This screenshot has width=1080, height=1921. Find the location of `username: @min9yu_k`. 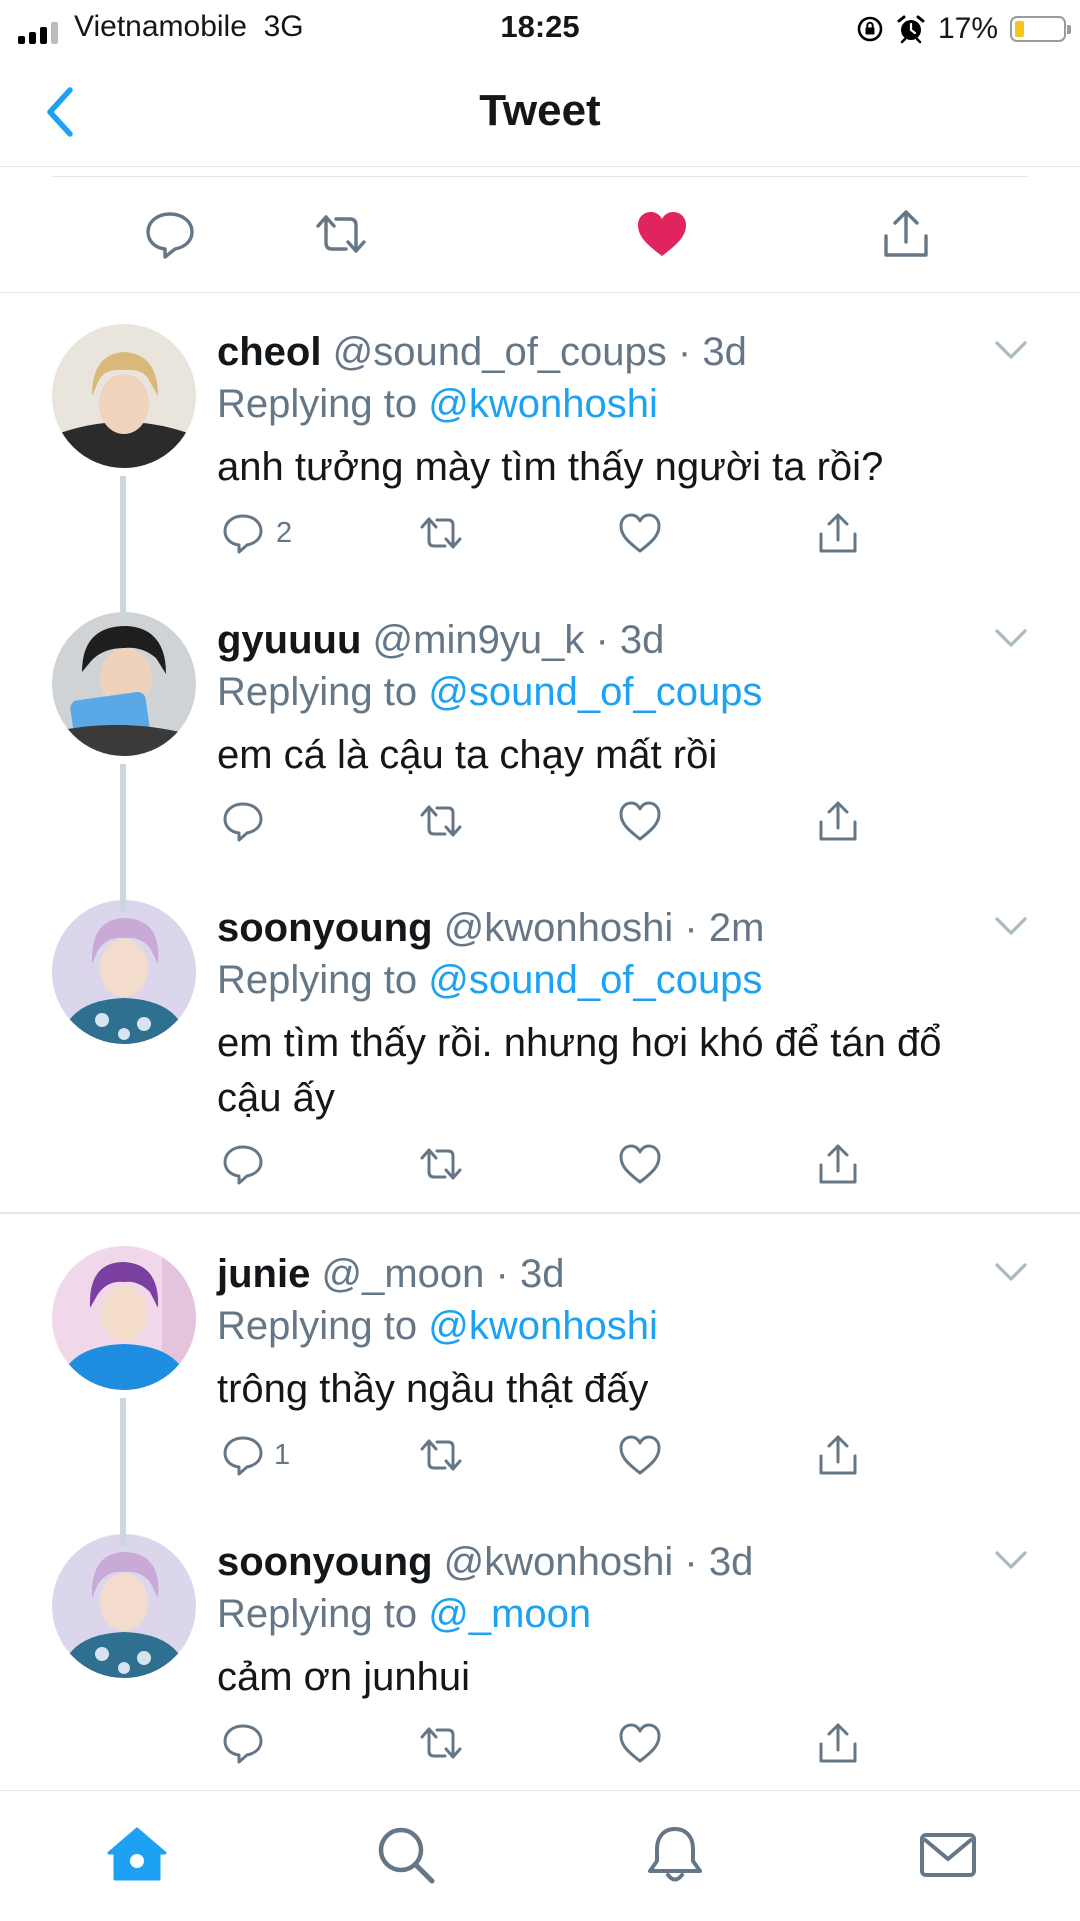

username: @min9yu_k is located at coordinates (478, 640).